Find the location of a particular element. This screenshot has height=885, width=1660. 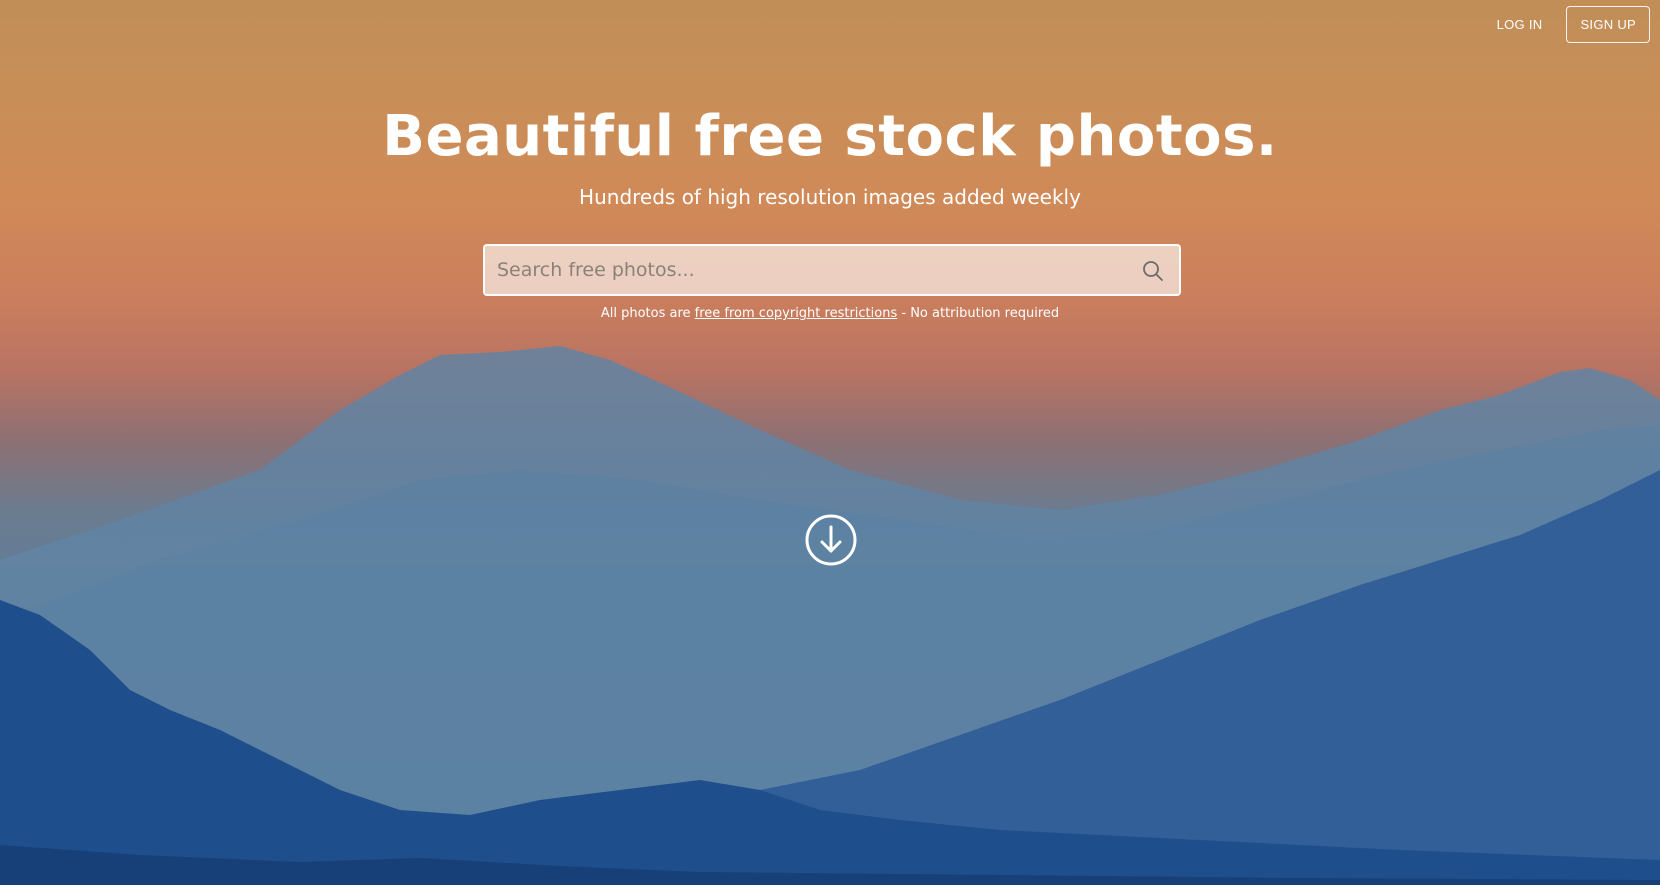

notice-prefix: All photos are is located at coordinates (647, 313).